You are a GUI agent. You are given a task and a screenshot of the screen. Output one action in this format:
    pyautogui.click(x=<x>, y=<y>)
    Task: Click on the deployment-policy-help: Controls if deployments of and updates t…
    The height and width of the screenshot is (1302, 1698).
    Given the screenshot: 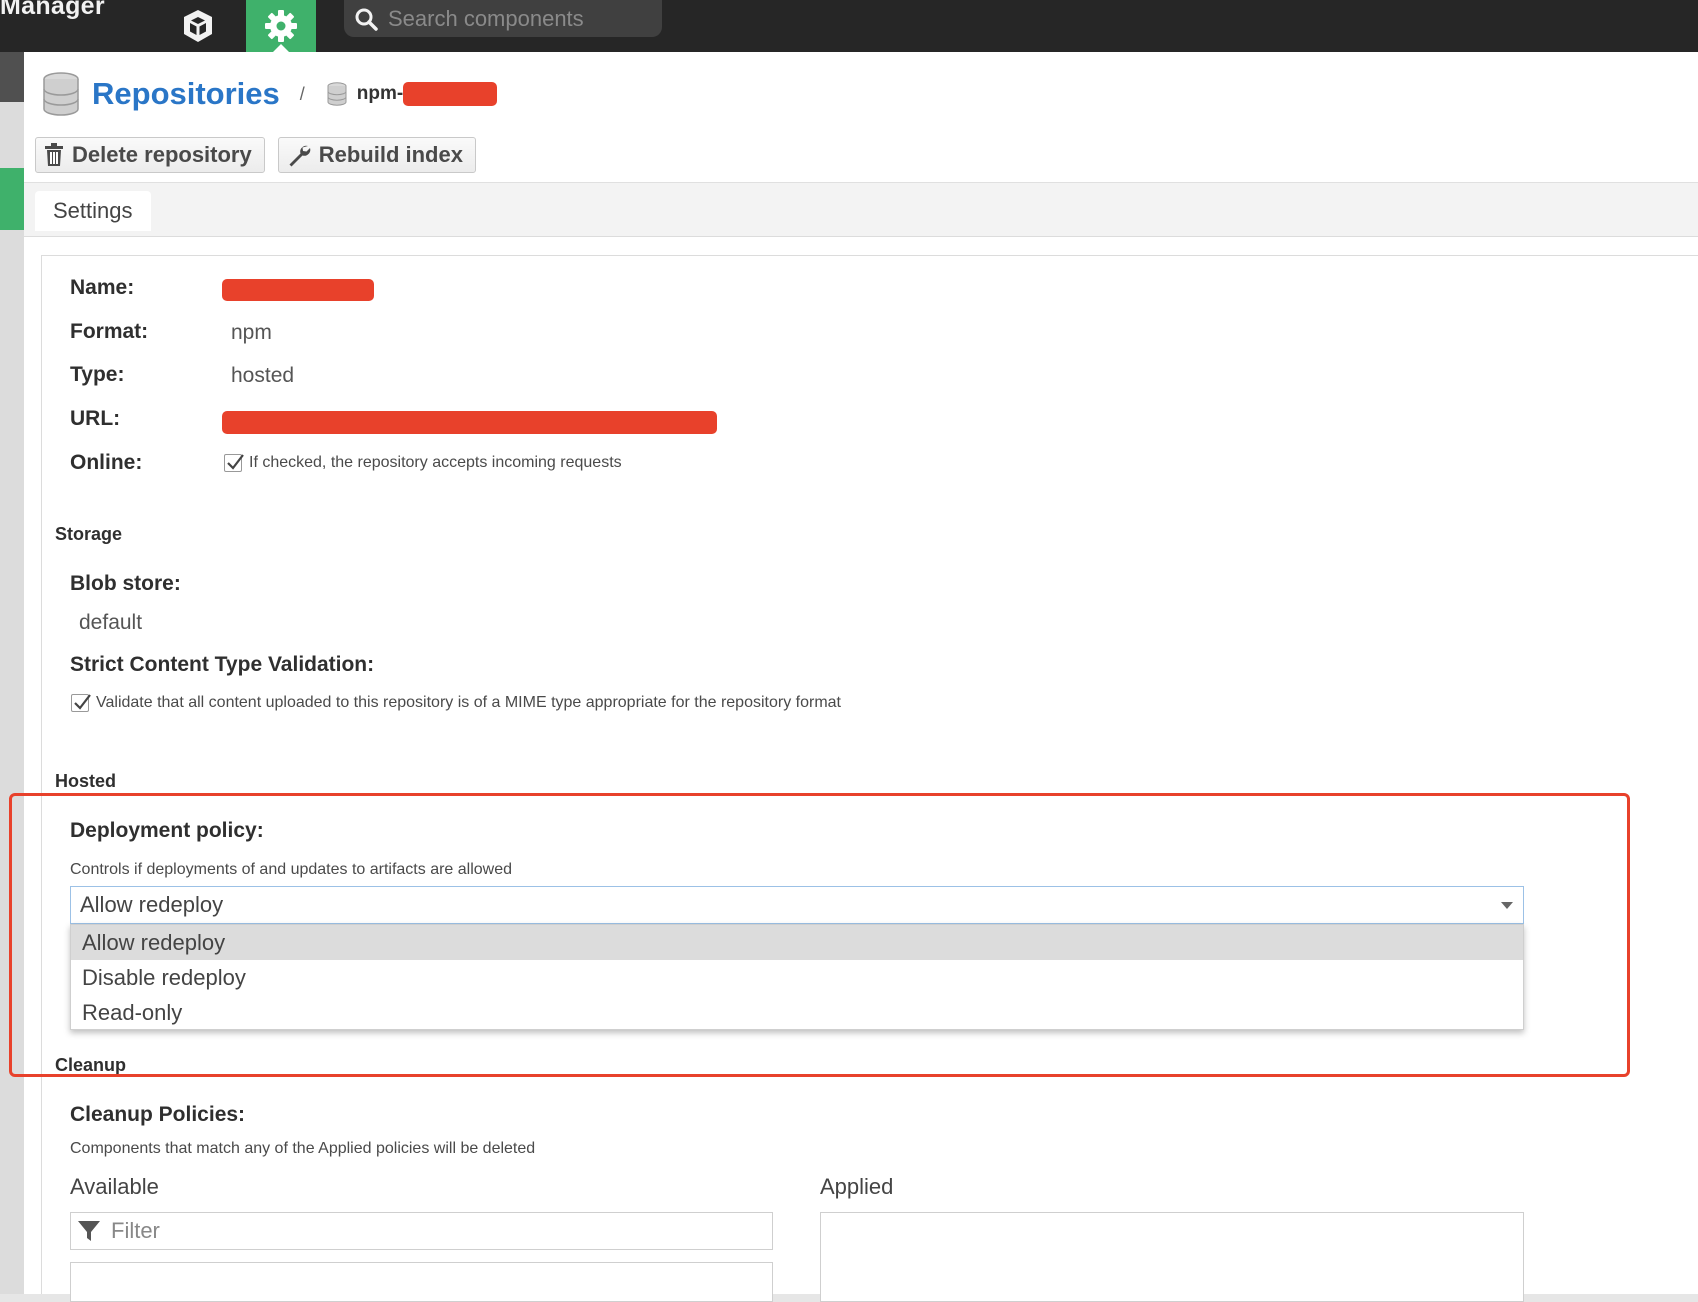 What is the action you would take?
    pyautogui.click(x=291, y=869)
    